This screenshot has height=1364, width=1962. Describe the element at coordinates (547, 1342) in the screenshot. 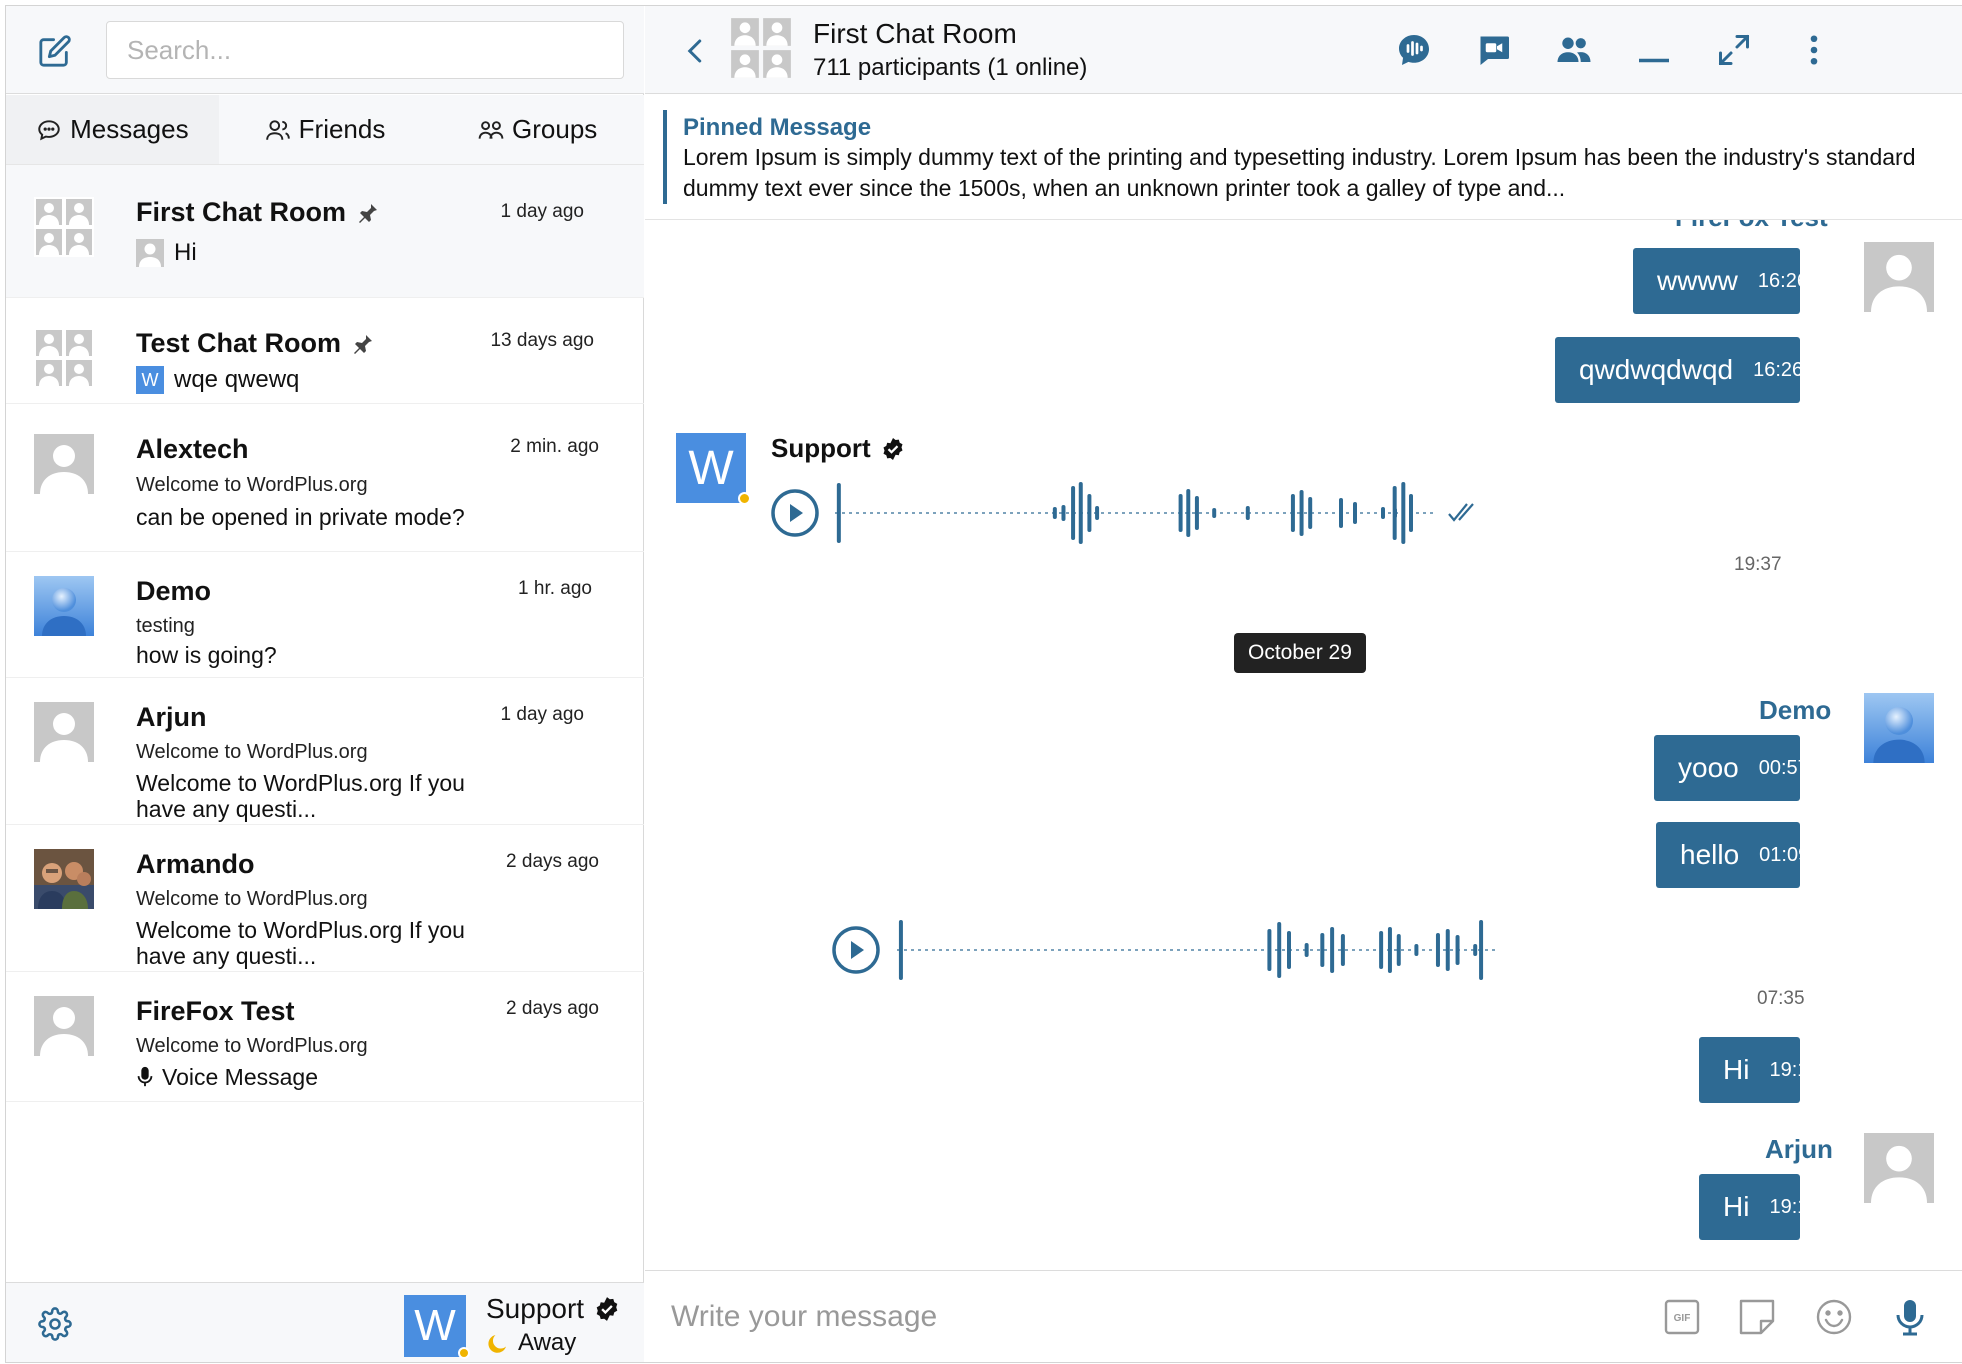

I see `current-user-status-text: Away` at that location.